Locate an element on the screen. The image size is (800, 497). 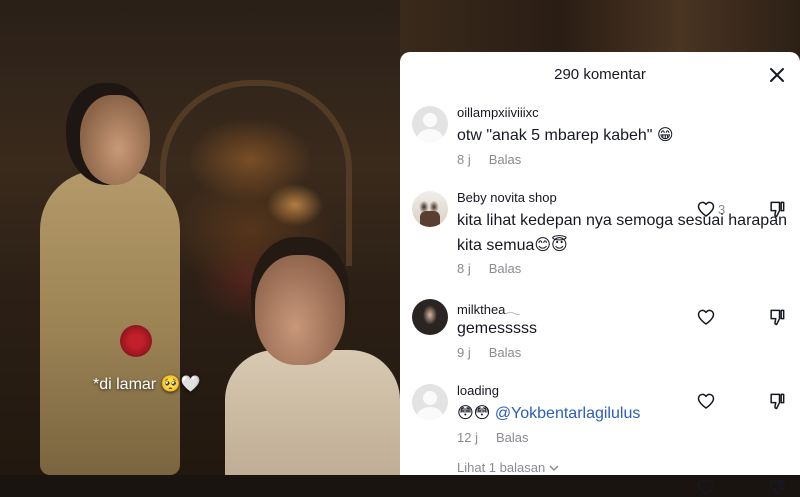
close-icon is located at coordinates (777, 75).